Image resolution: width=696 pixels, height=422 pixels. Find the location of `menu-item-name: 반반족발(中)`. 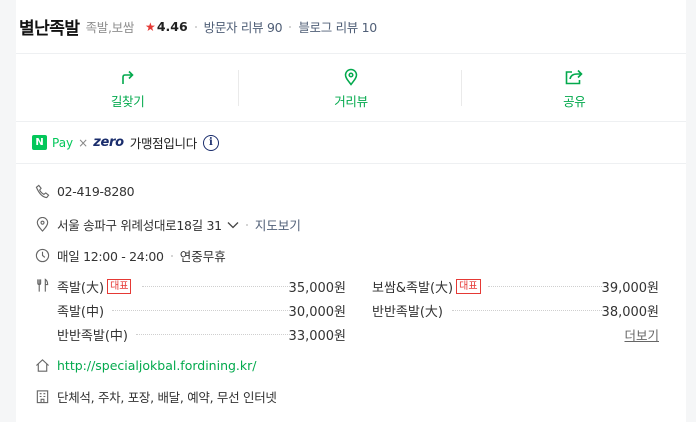

menu-item-name: 반반족발(中) is located at coordinates (92, 336).